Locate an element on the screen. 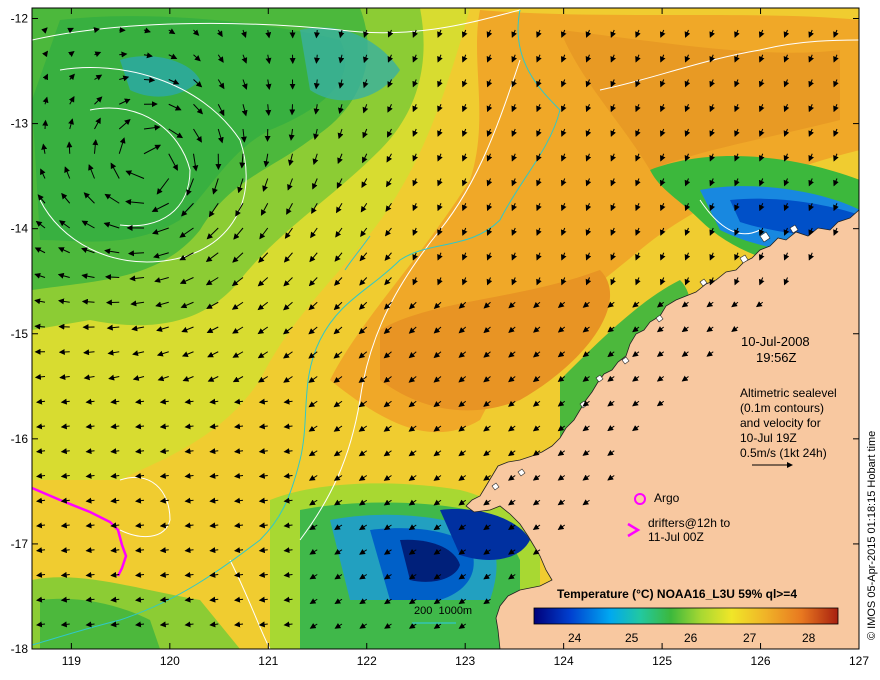  time-label: 19:56Z is located at coordinates (776, 357).